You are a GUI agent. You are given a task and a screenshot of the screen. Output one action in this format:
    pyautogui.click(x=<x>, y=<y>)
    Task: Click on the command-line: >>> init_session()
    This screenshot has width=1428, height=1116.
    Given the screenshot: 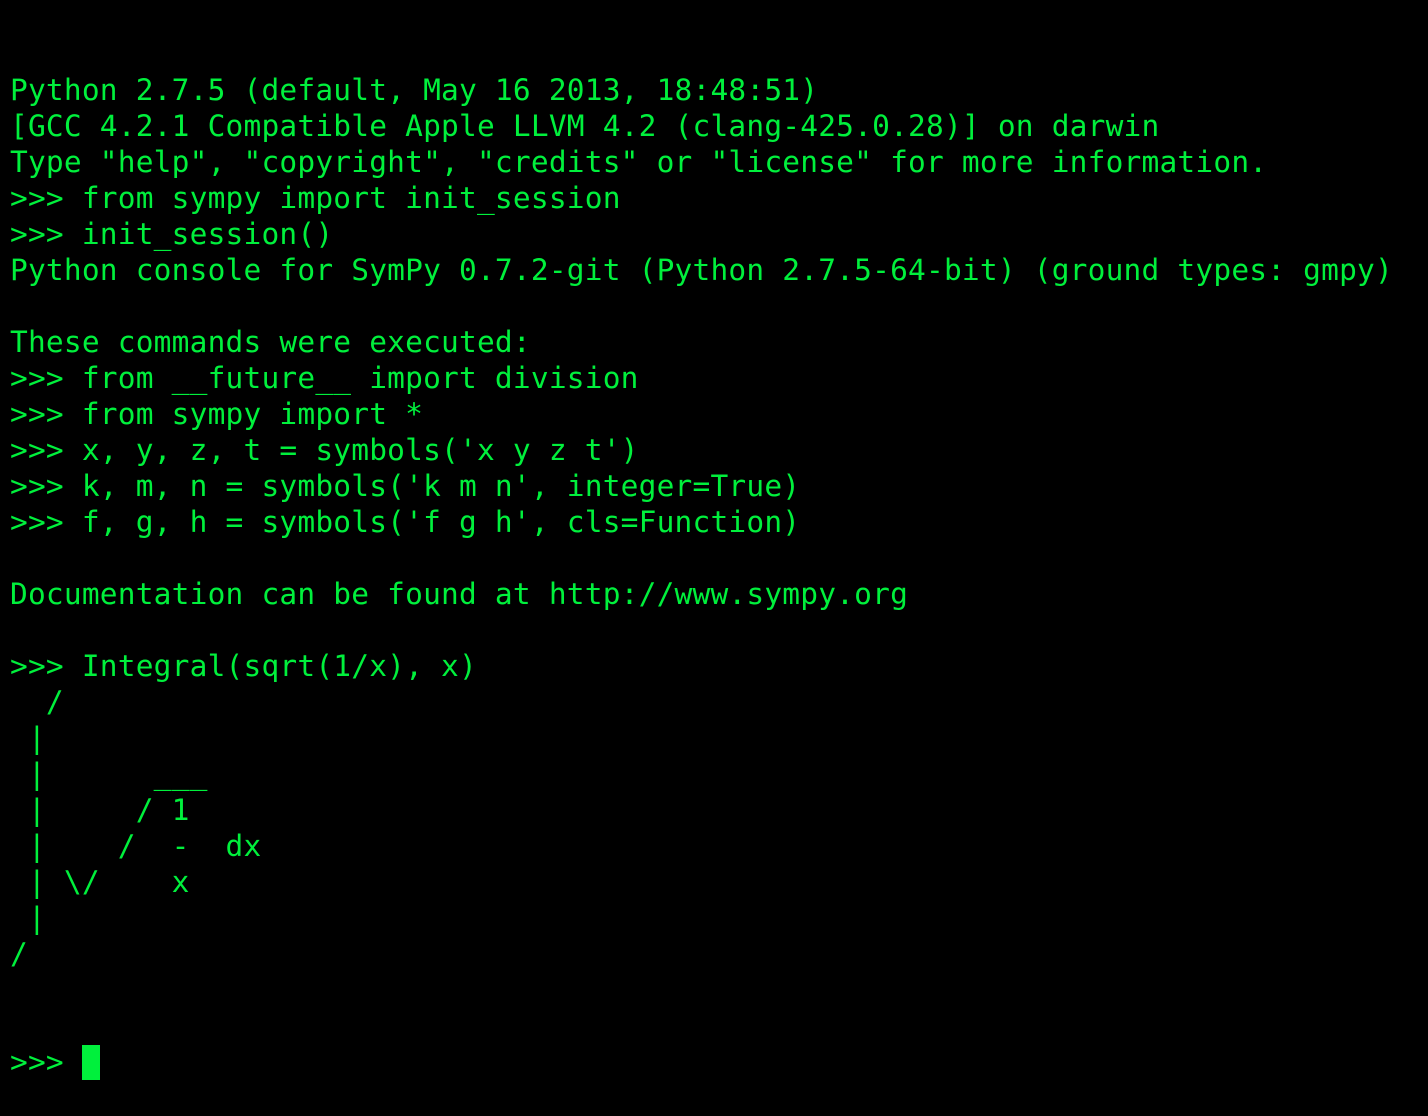 What is the action you would take?
    pyautogui.click(x=172, y=234)
    